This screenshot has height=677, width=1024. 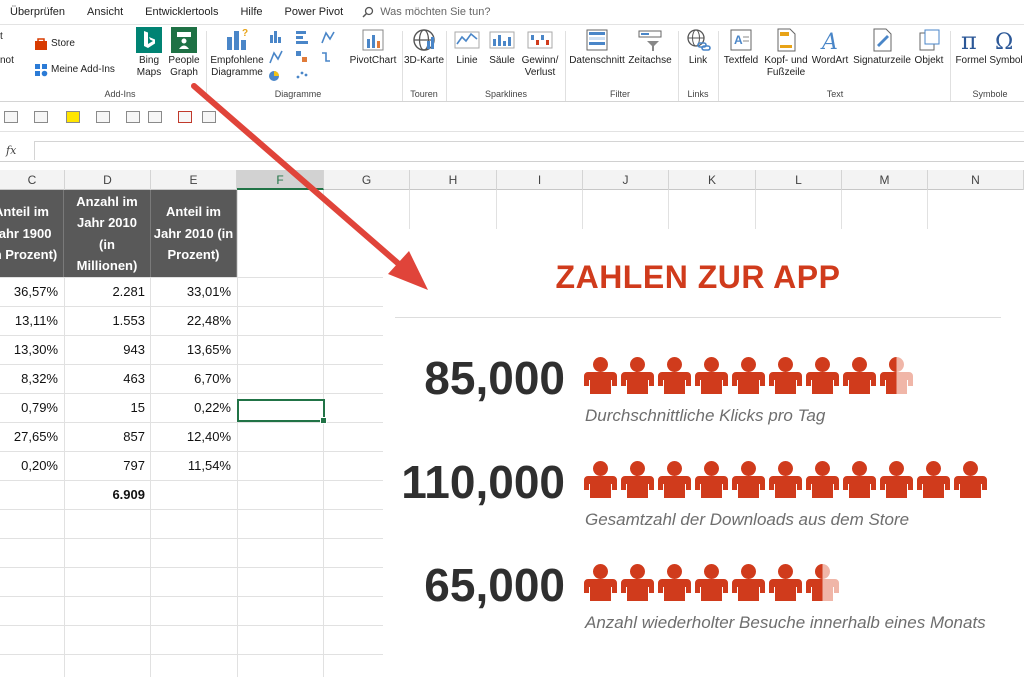 I want to click on column-header-h: H, so click(x=453, y=180).